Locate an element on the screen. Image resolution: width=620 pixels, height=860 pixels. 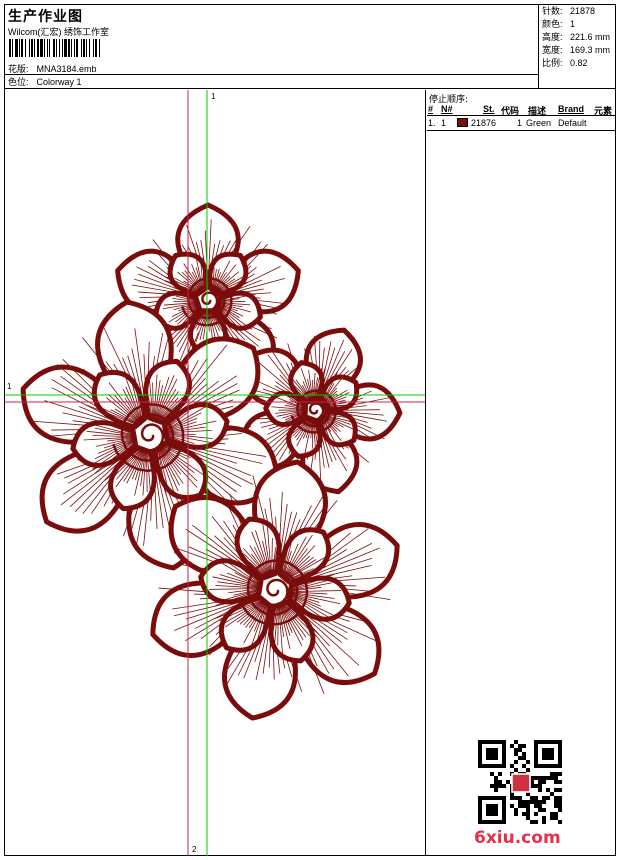
stat-stitches: 针数: 21878 is located at coordinates (577, 11).